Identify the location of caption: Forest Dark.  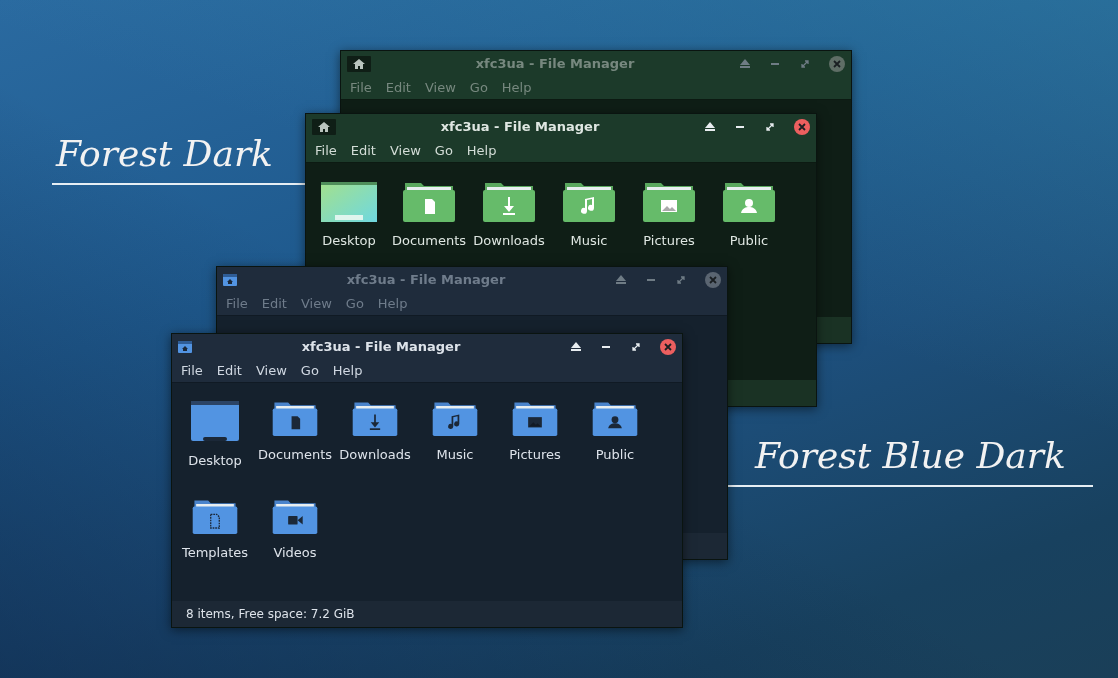
(164, 154).